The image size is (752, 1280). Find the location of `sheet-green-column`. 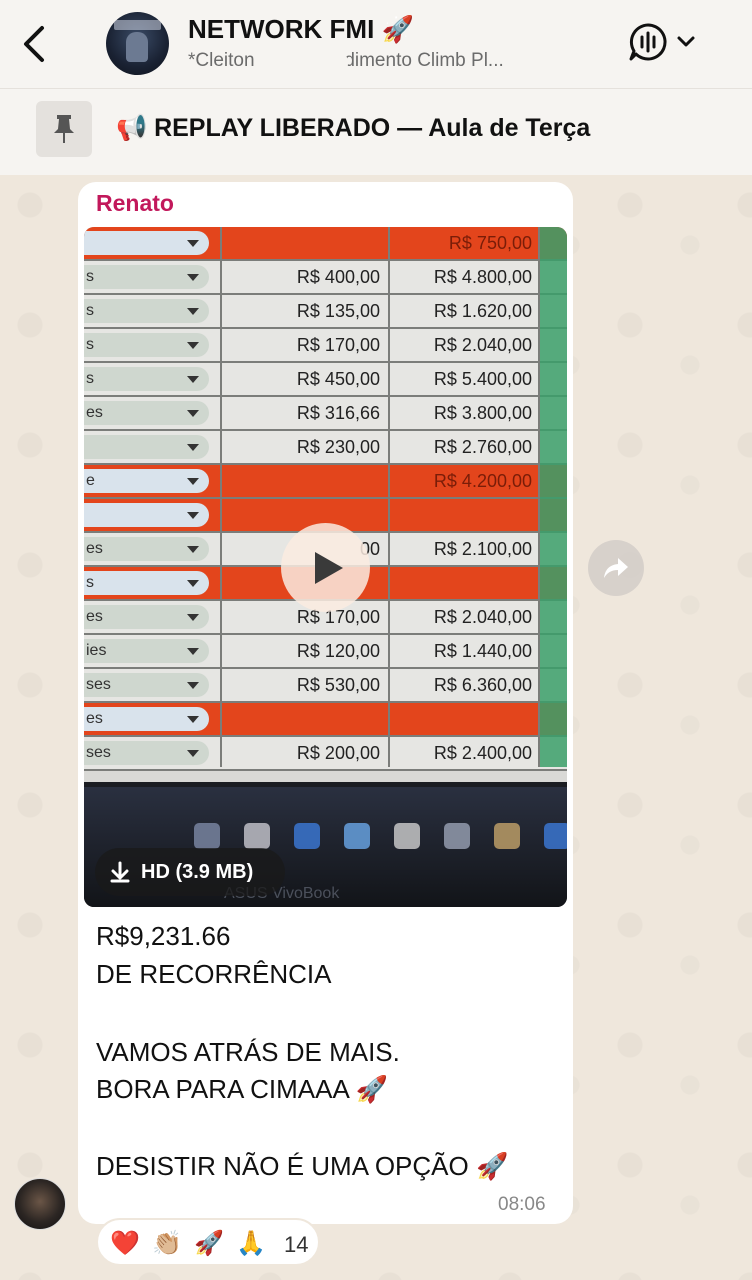

sheet-green-column is located at coordinates (552, 497).